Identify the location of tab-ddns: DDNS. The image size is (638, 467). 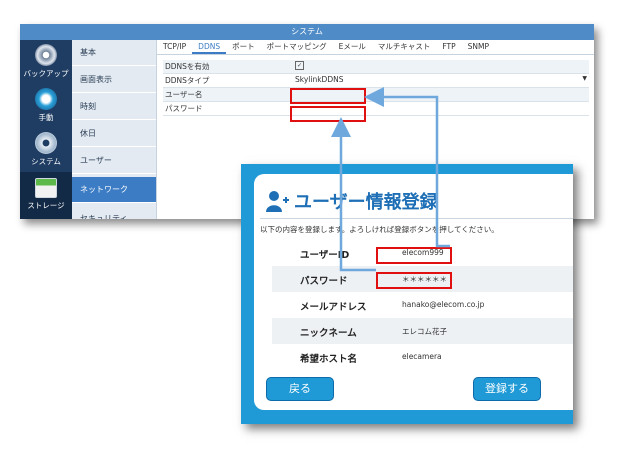
(209, 47).